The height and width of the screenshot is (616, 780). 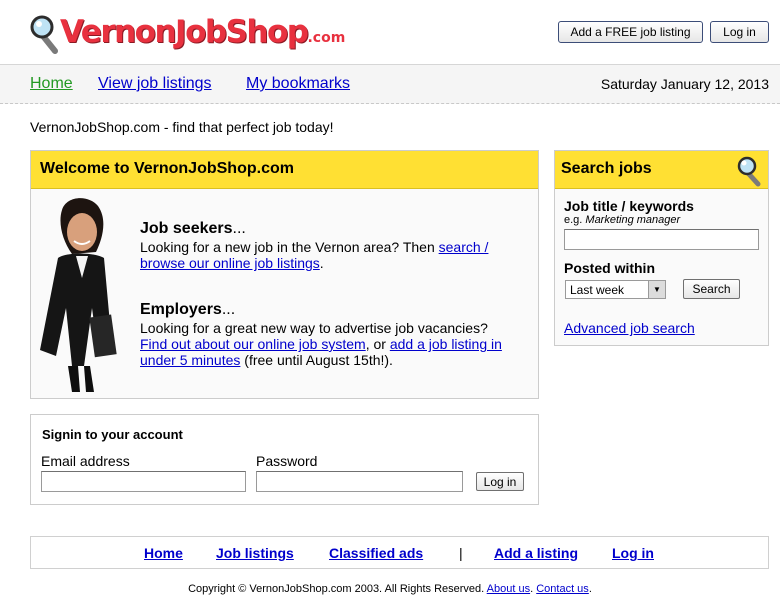 I want to click on header-login-button: Log in, so click(x=739, y=32).